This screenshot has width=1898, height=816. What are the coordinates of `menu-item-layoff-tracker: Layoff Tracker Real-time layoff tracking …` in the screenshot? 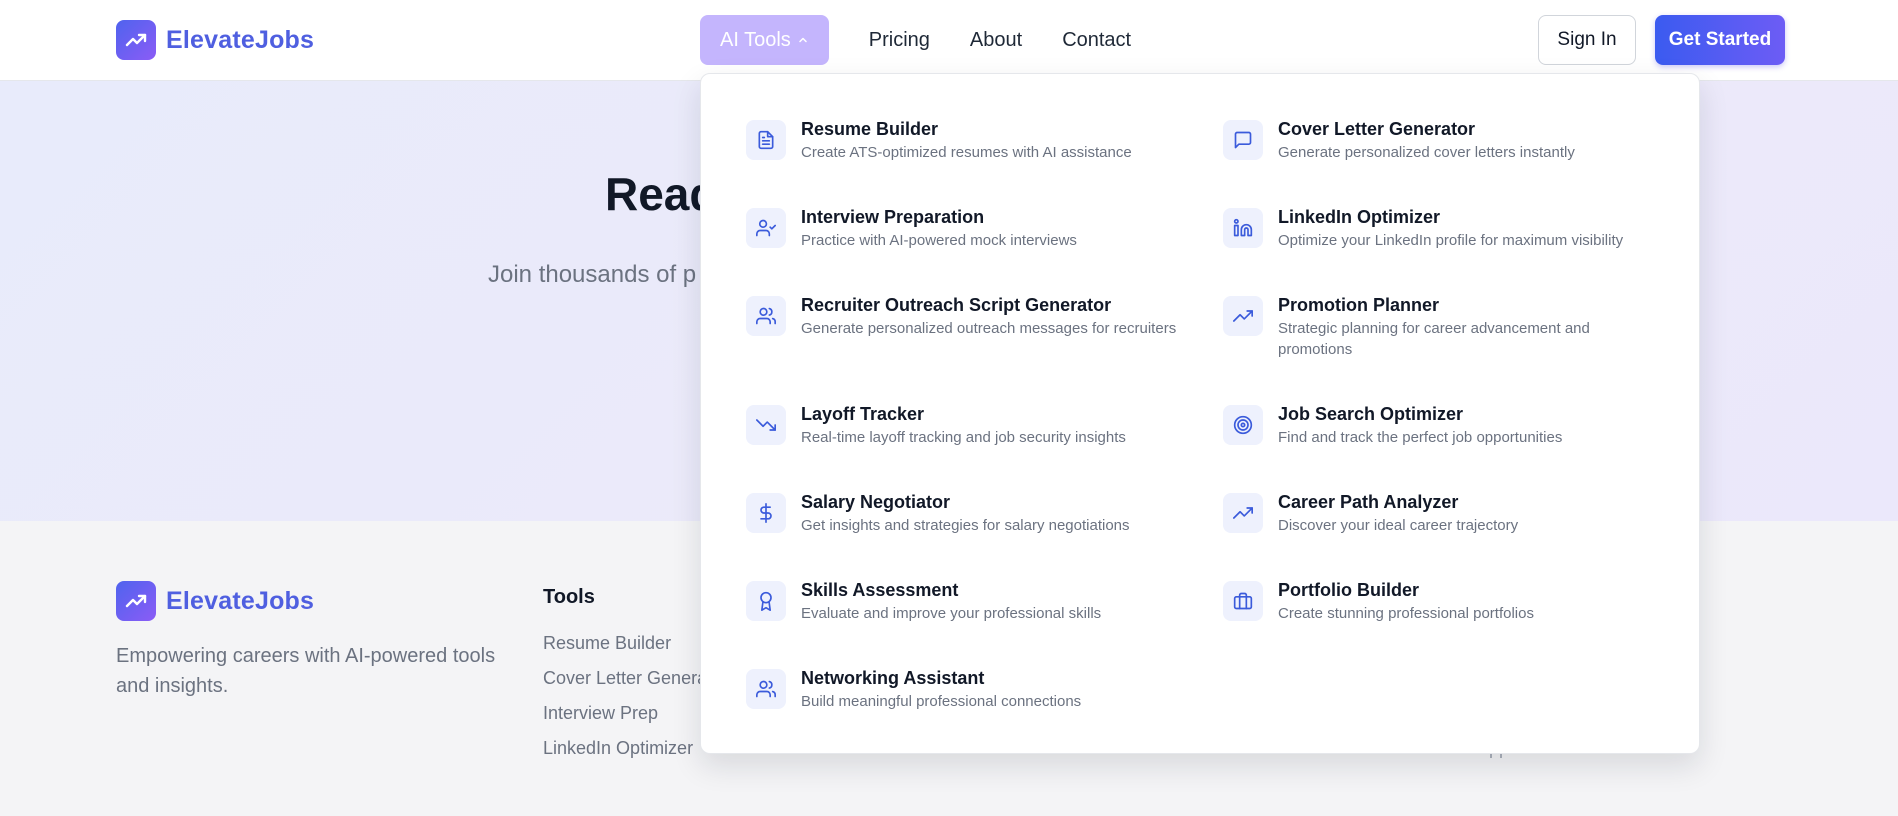 It's located at (936, 425).